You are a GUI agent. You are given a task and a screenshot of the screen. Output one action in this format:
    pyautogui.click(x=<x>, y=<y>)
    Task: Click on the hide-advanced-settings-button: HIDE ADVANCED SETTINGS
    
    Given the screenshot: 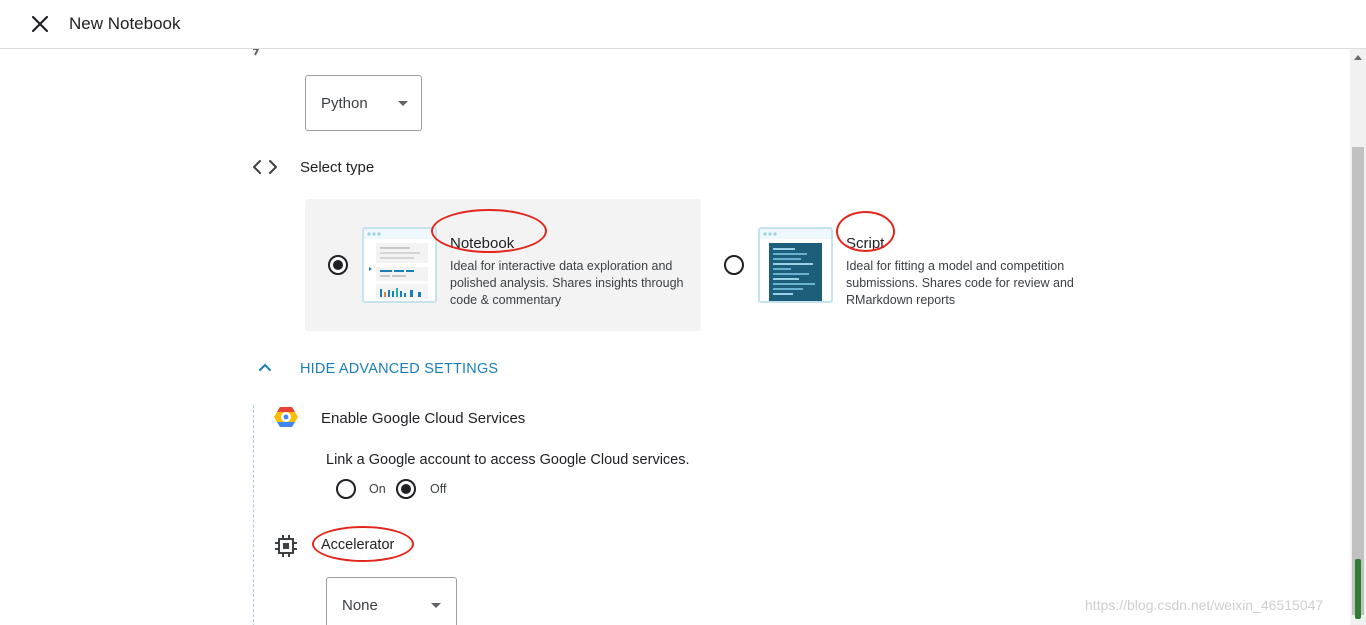 What is the action you would take?
    pyautogui.click(x=383, y=369)
    